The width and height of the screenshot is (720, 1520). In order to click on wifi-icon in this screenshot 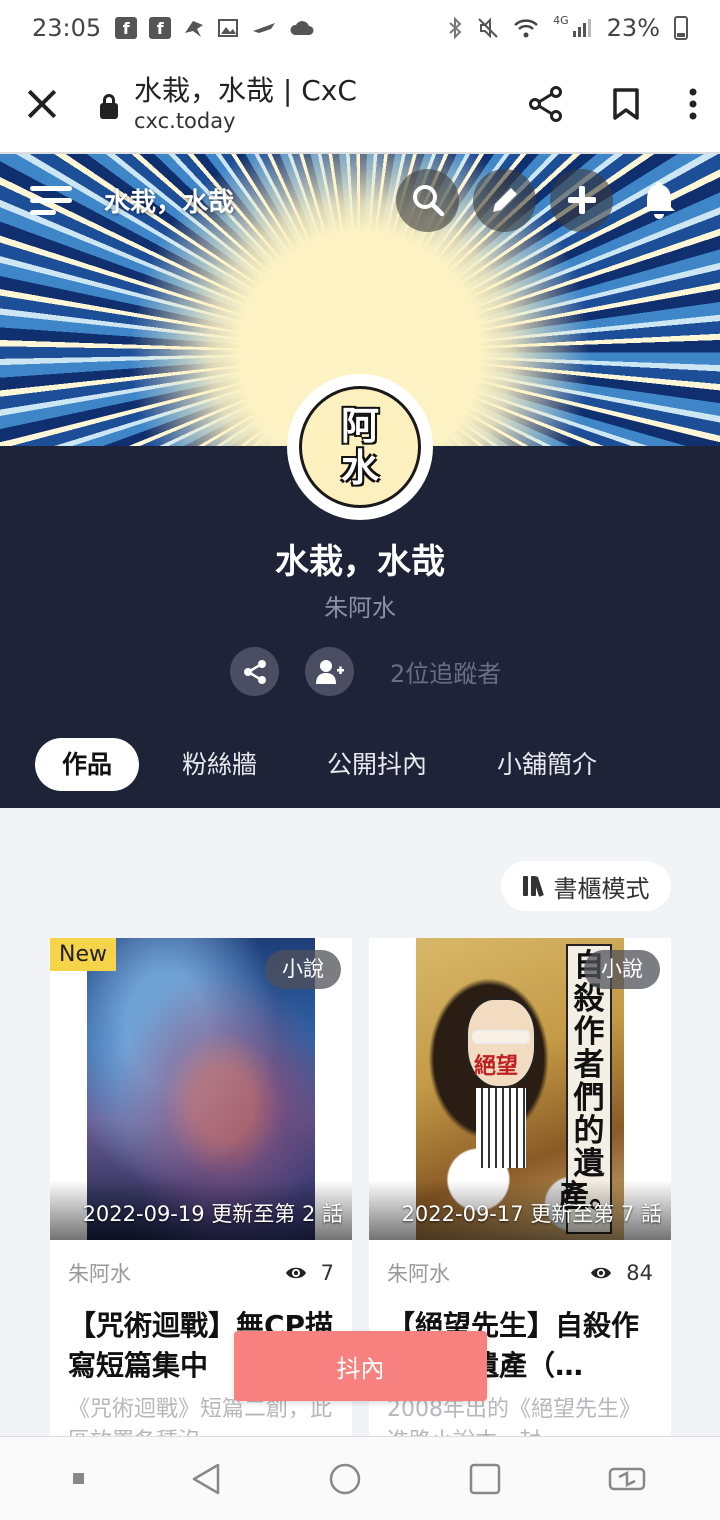, I will do `click(526, 28)`.